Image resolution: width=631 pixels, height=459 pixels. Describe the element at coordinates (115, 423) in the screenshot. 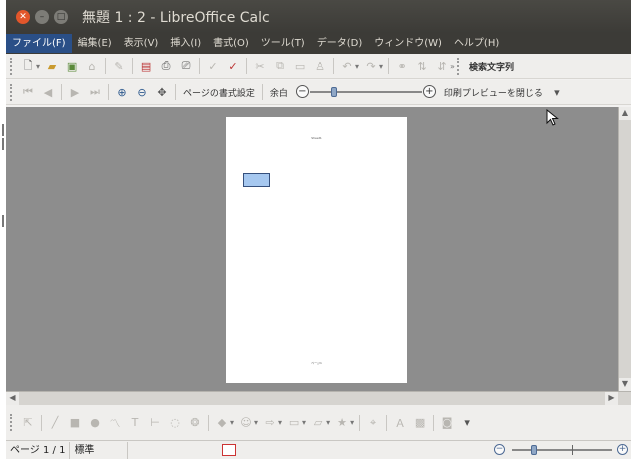

I see `freeform-button: 〽` at that location.